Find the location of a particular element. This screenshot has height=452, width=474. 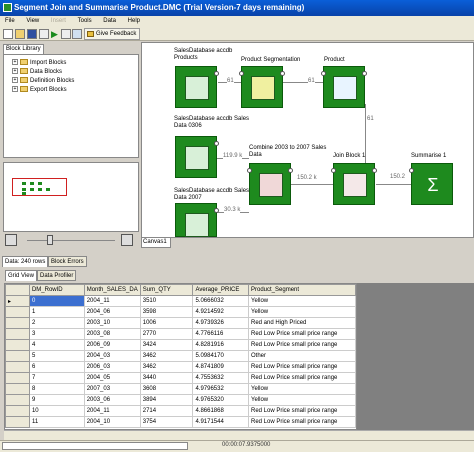

table-cell: 4.9739326 is located at coordinates (220, 323).